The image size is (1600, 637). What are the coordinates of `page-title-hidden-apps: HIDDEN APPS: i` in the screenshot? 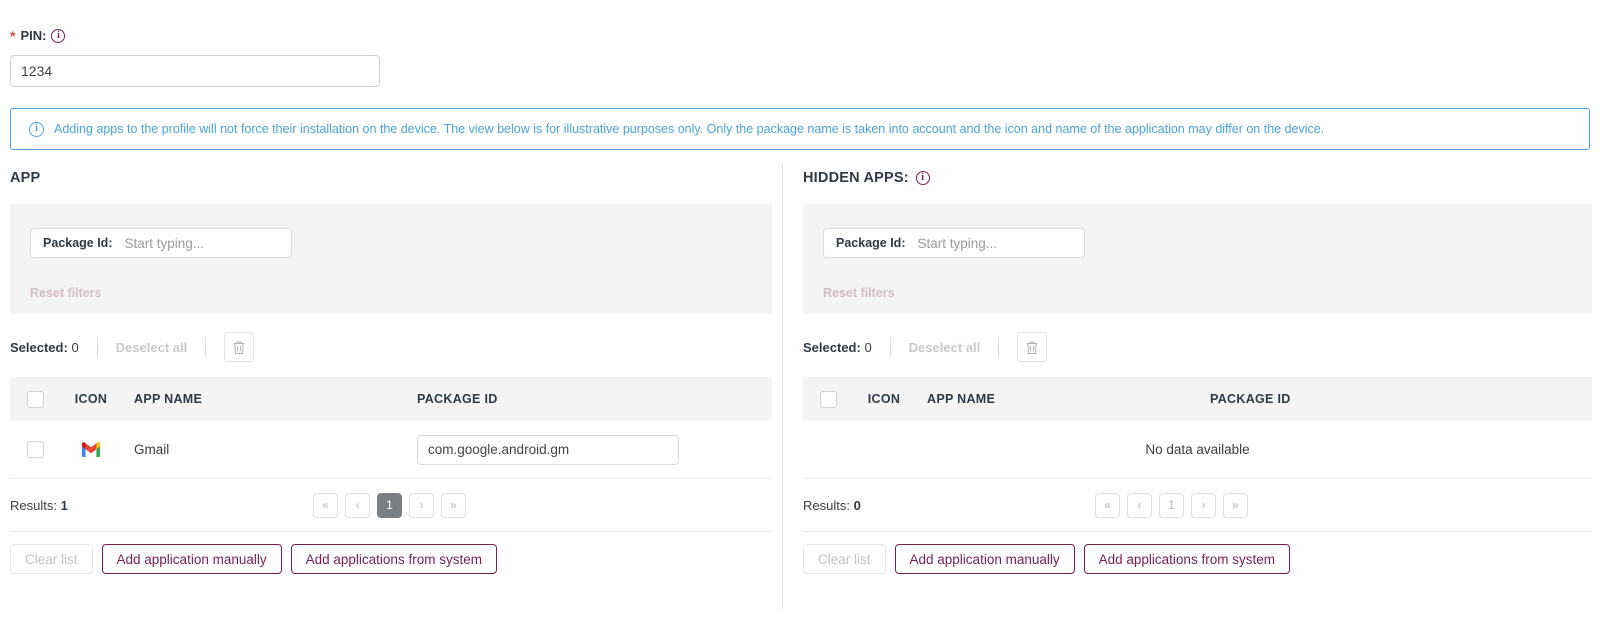 It's located at (866, 178).